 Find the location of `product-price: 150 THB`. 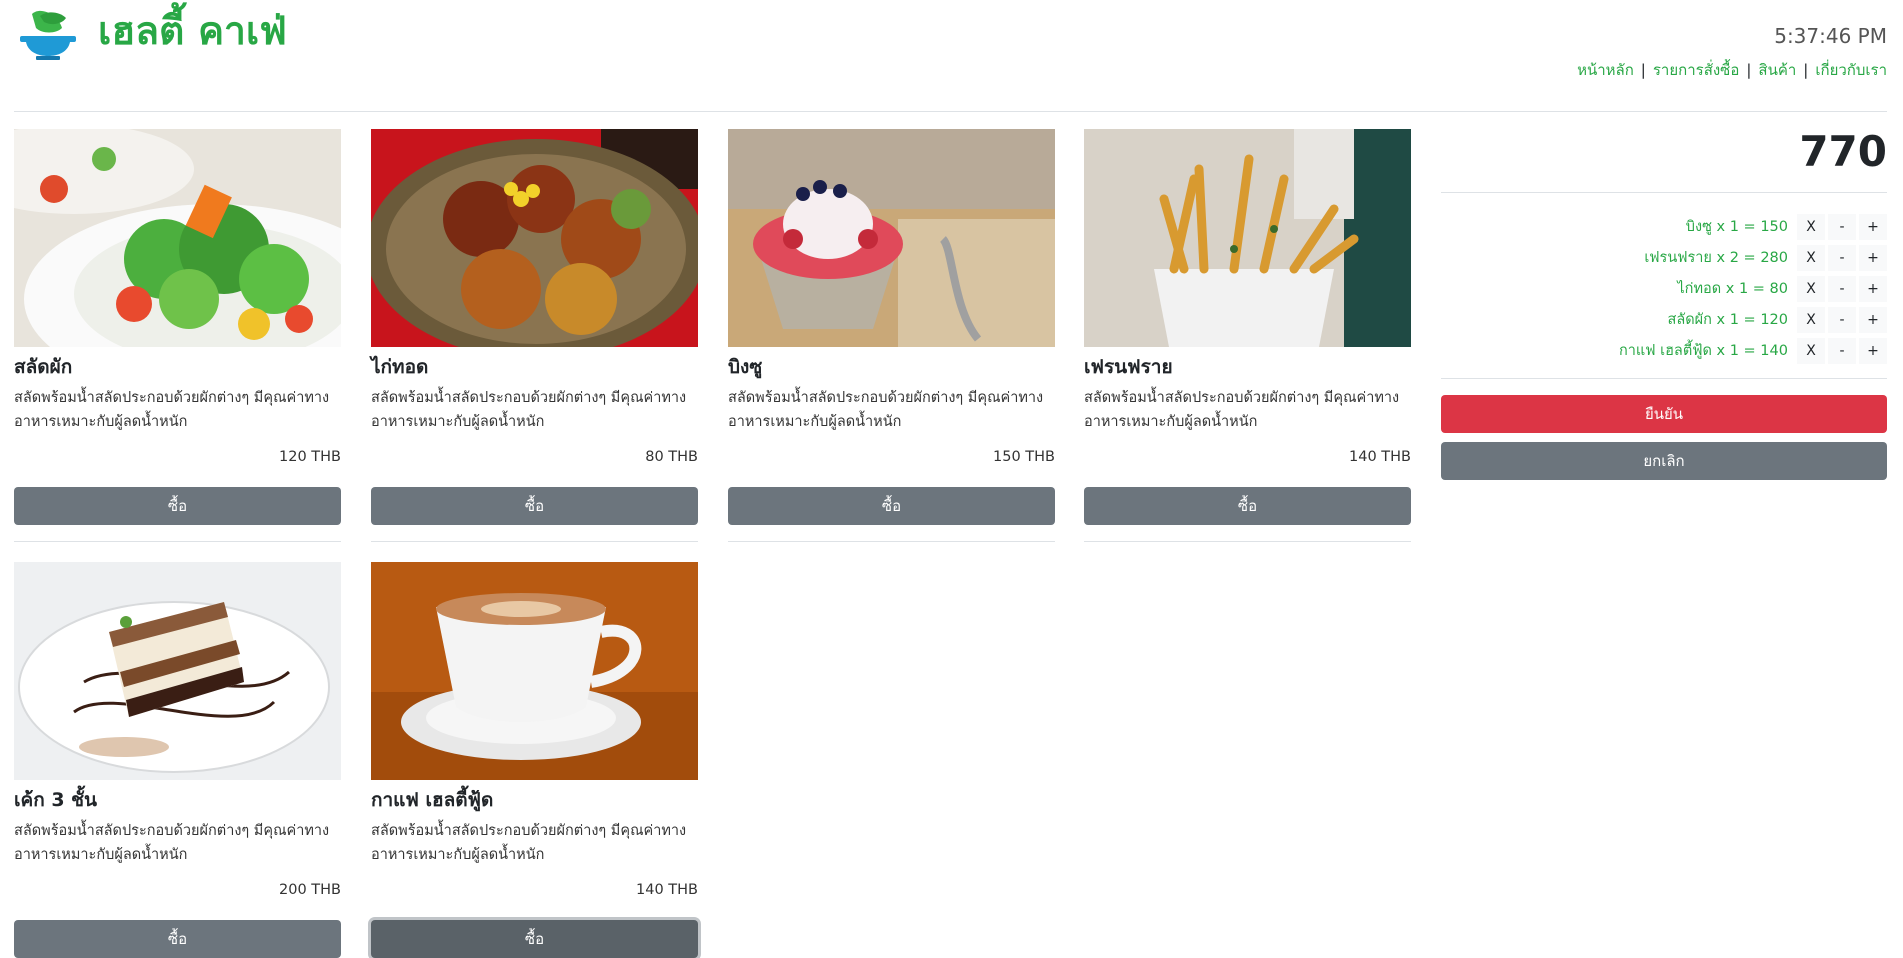

product-price: 150 THB is located at coordinates (1024, 457).